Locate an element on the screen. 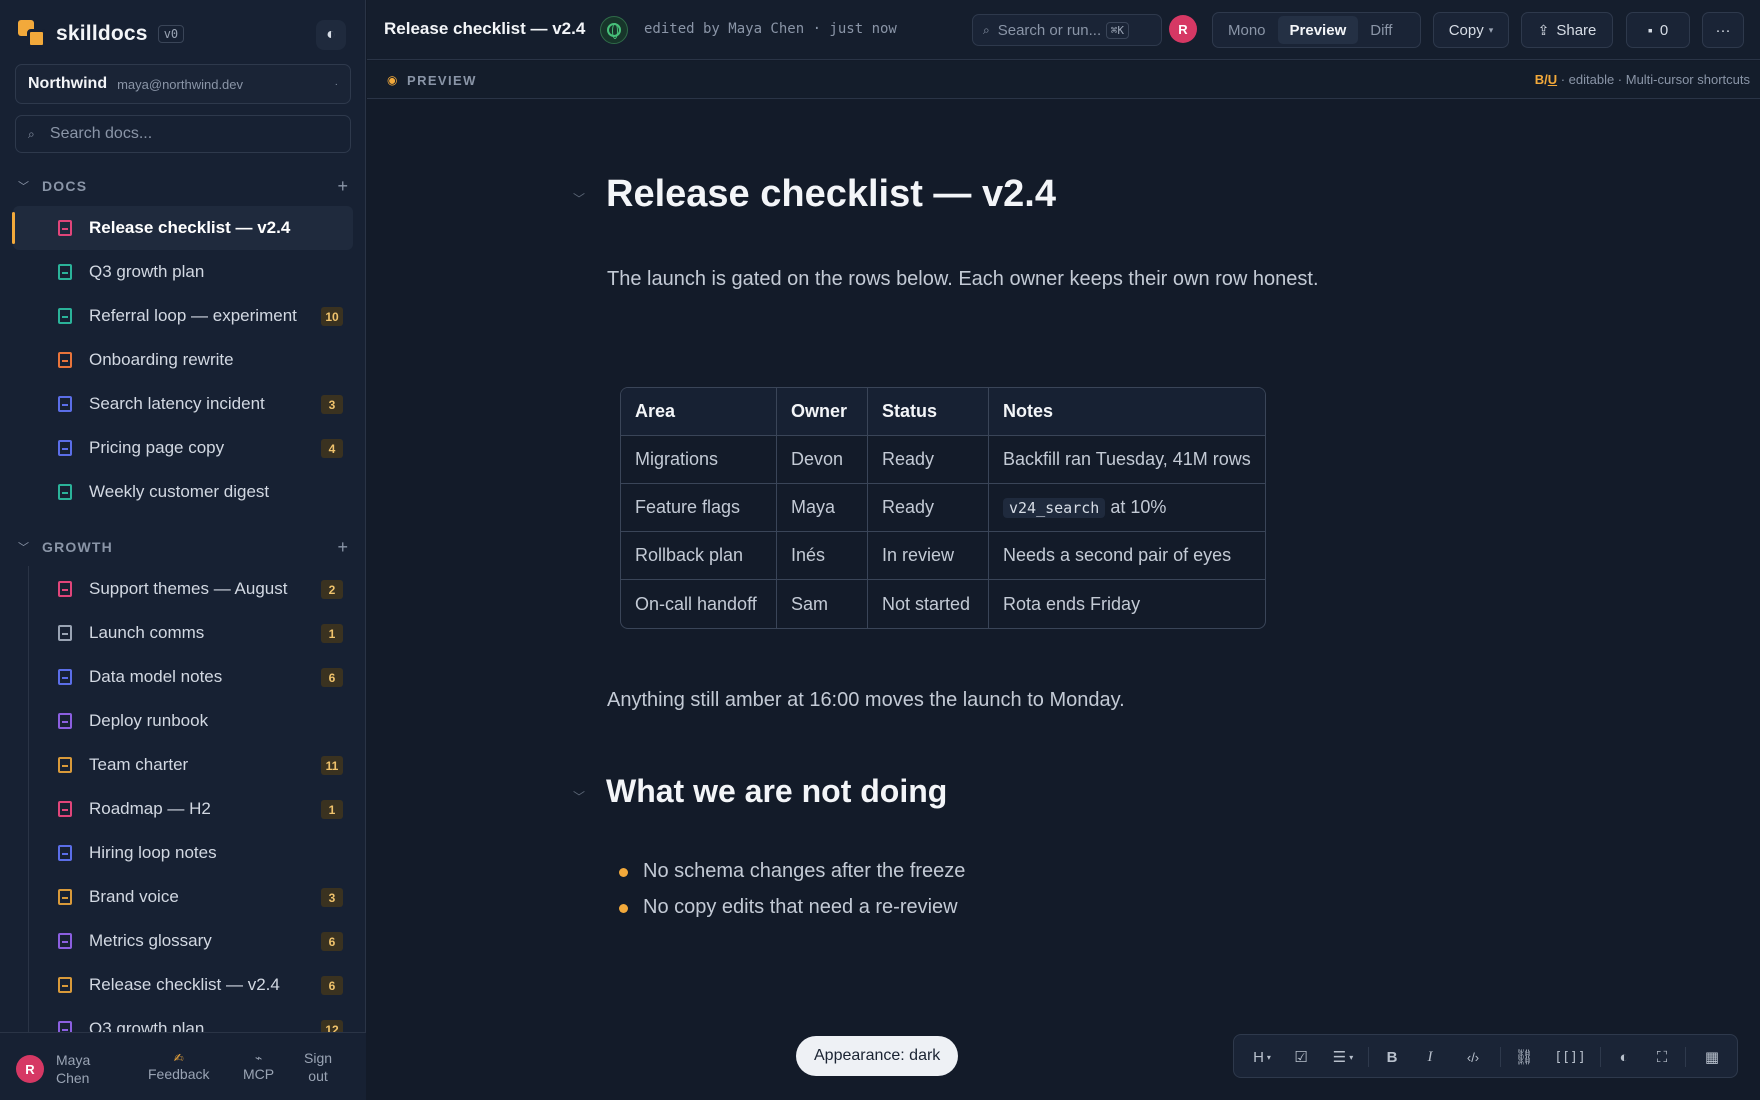  sidebar-item: Q3 growth plan 12 is located at coordinates (183, 1019).